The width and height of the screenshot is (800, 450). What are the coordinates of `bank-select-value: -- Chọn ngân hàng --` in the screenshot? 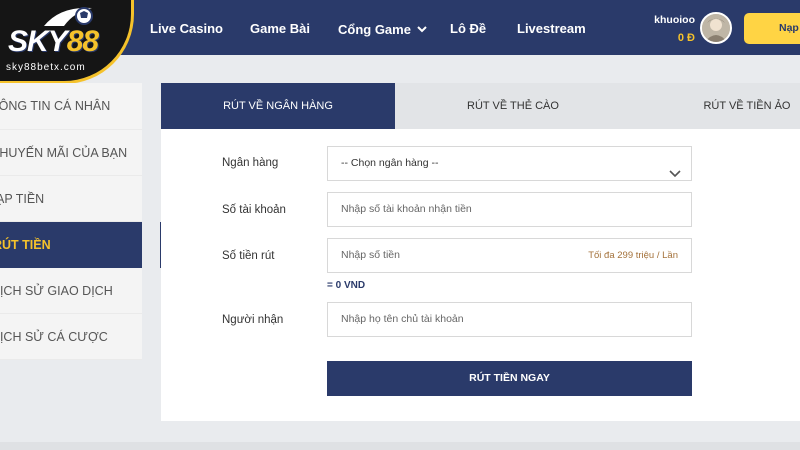 It's located at (390, 163).